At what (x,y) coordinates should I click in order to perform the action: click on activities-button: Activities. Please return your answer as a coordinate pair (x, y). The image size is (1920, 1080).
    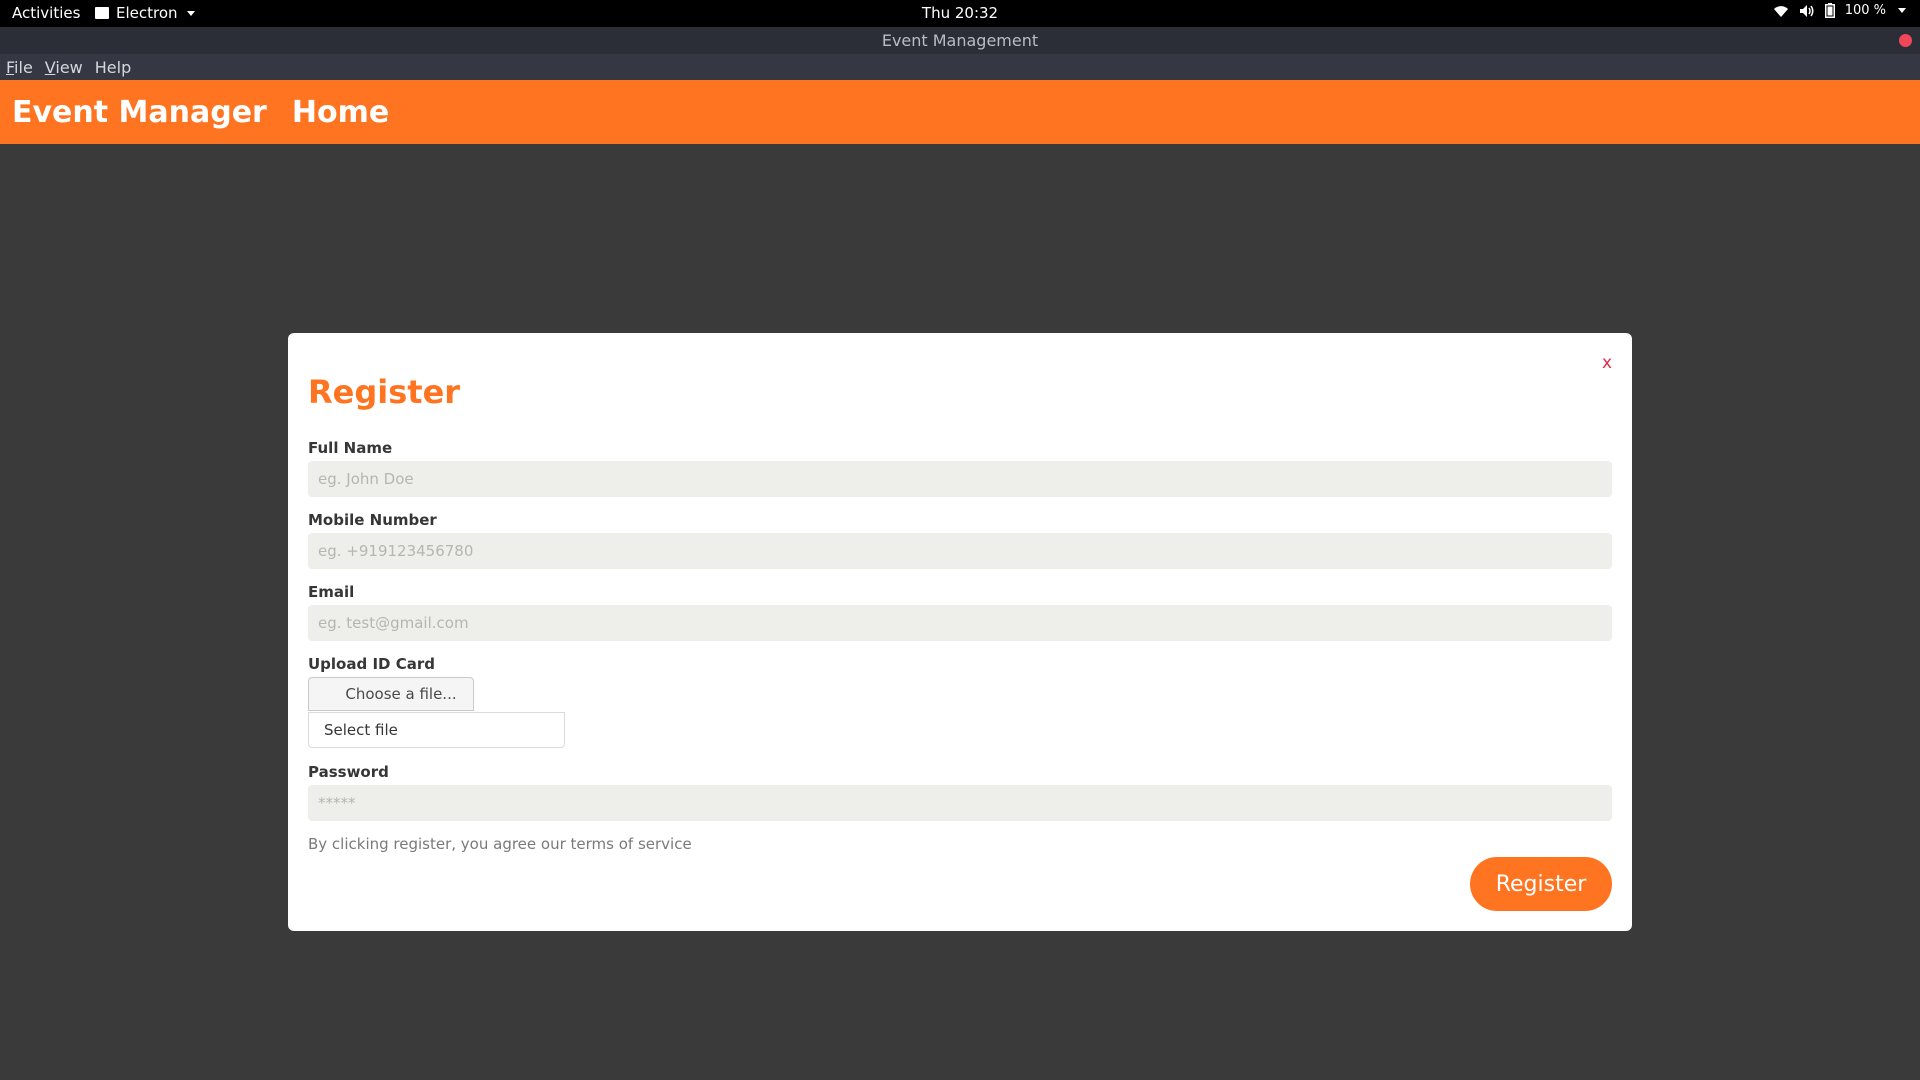
    Looking at the image, I should click on (46, 13).